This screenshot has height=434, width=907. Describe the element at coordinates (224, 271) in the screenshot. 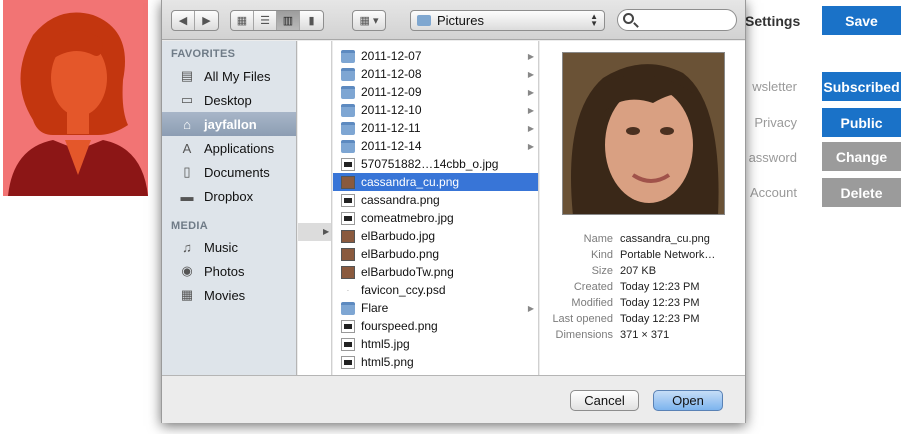

I see `sidebar-item-label: Photos` at that location.